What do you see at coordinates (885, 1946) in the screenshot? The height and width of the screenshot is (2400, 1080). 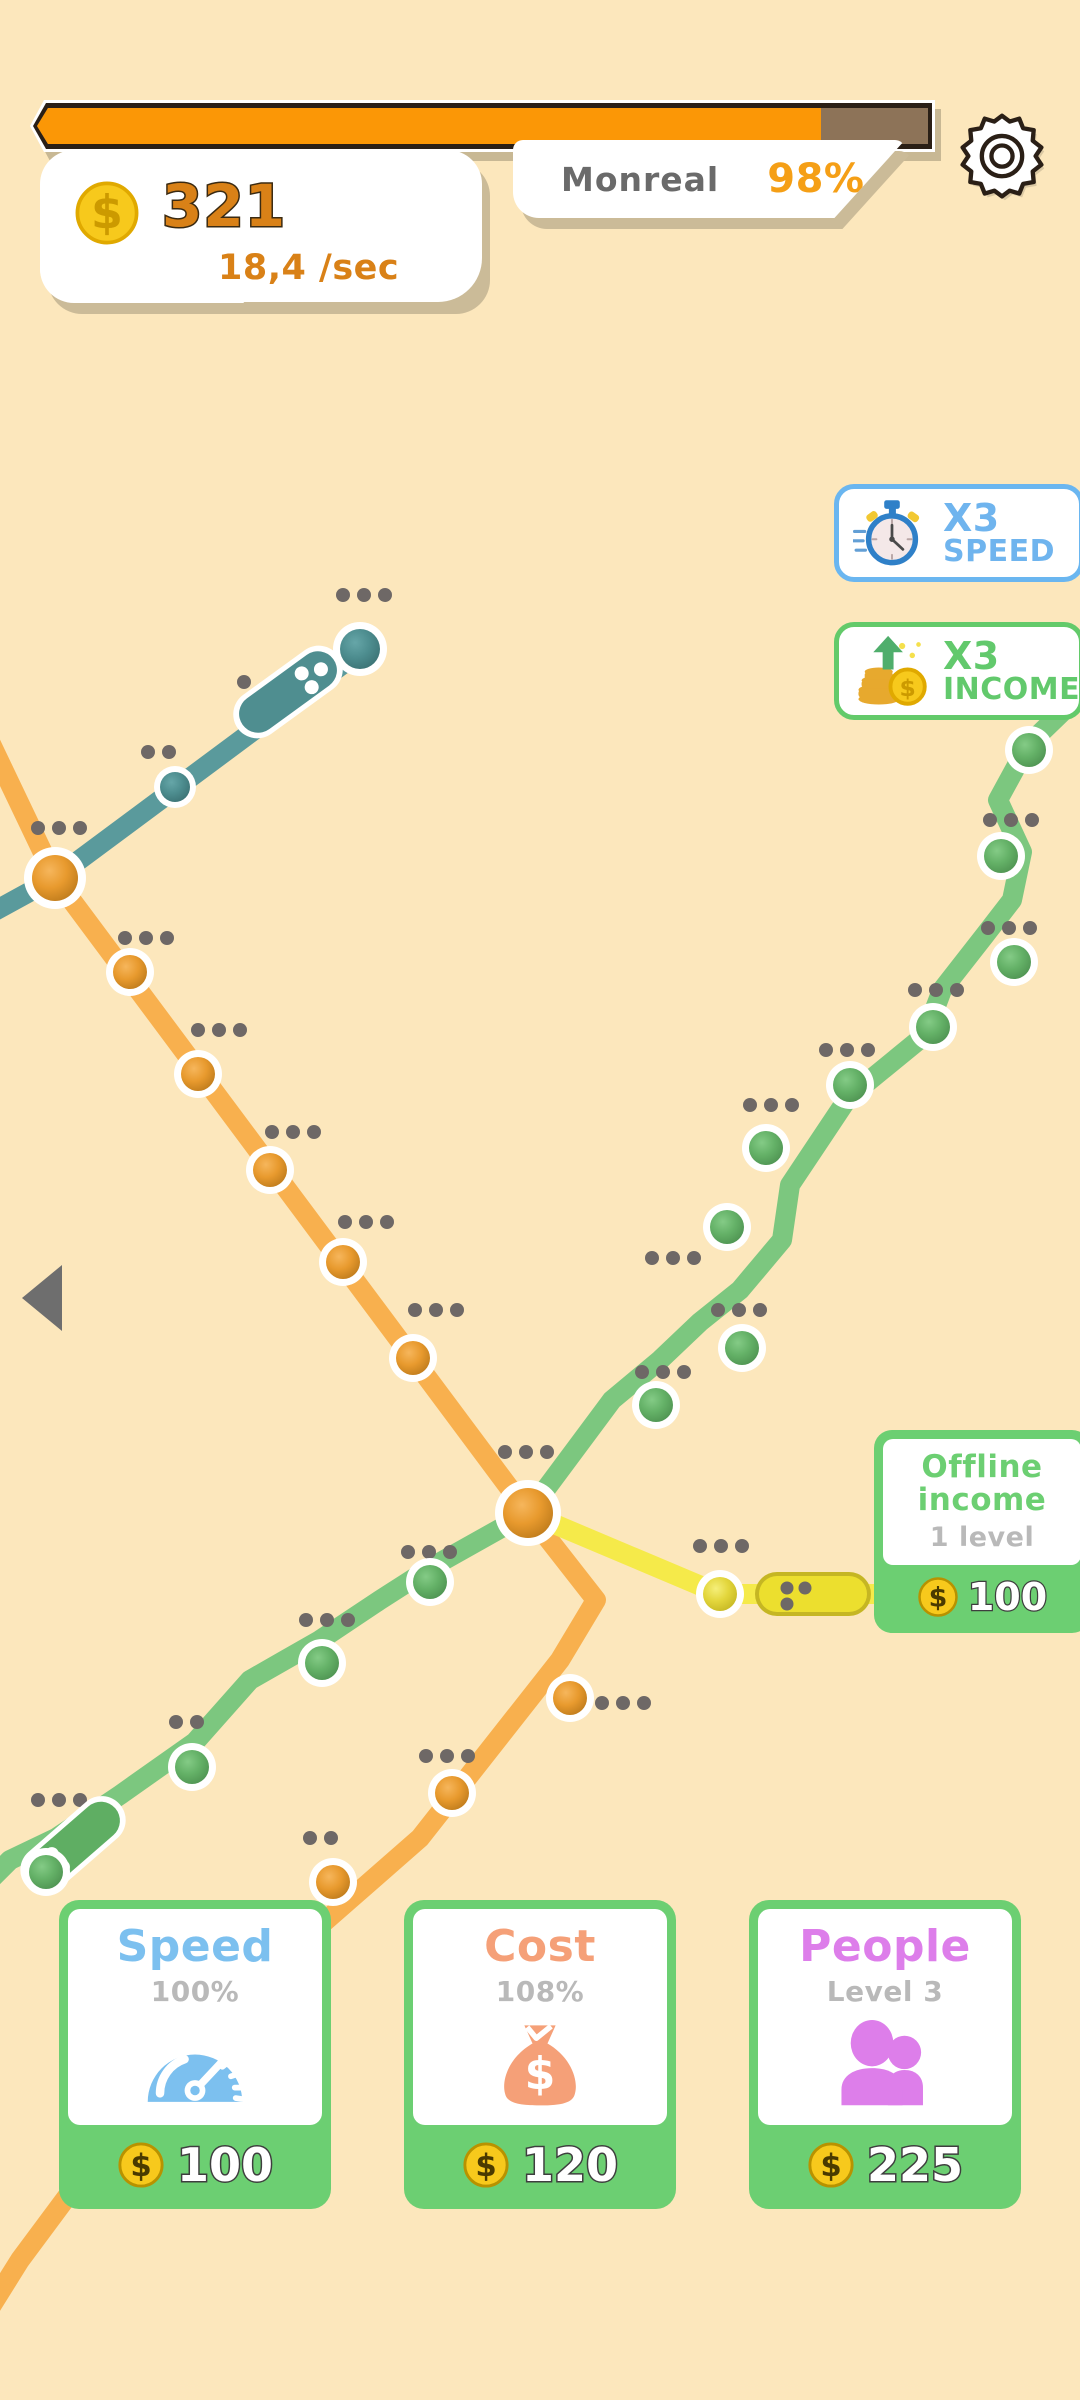 I see `upgrade-people-title: People` at bounding box center [885, 1946].